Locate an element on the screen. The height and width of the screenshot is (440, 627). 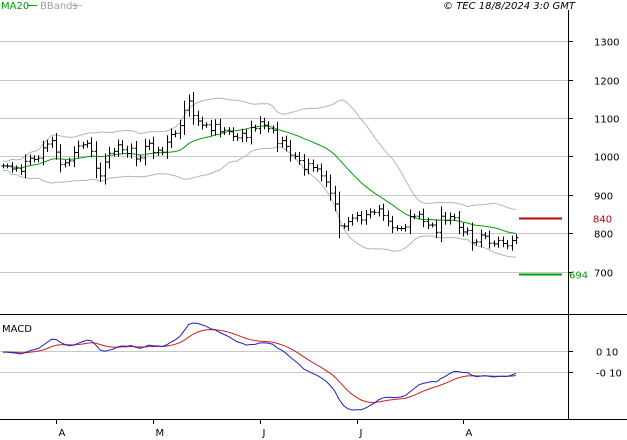
macd-title: MACD is located at coordinates (17, 329).